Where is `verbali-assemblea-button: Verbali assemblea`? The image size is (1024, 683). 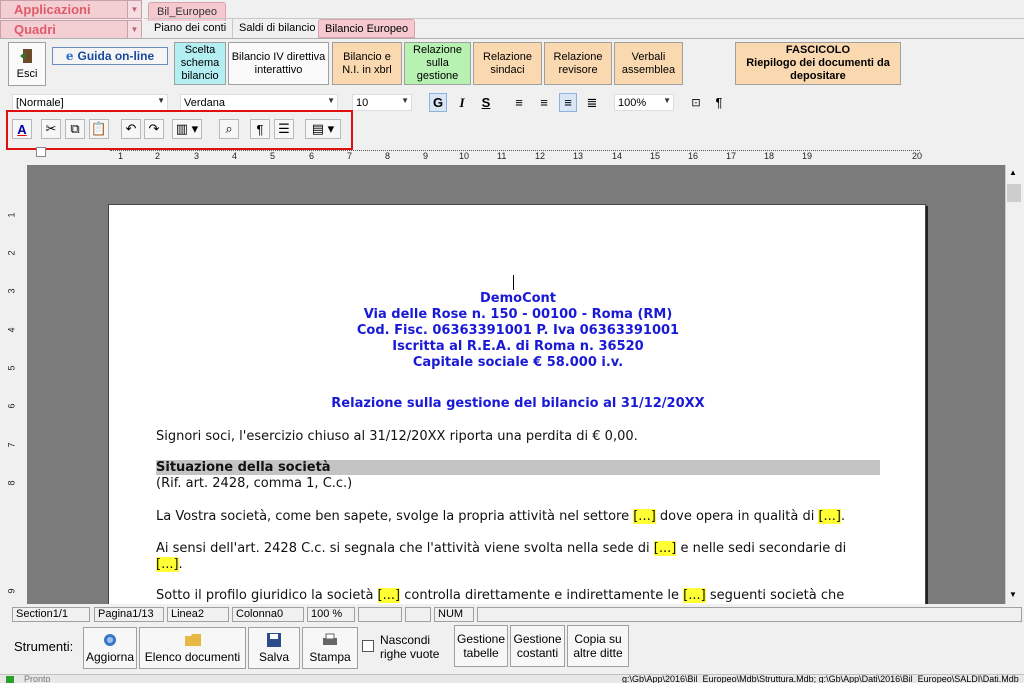
verbali-assemblea-button: Verbali assemblea is located at coordinates (648, 63).